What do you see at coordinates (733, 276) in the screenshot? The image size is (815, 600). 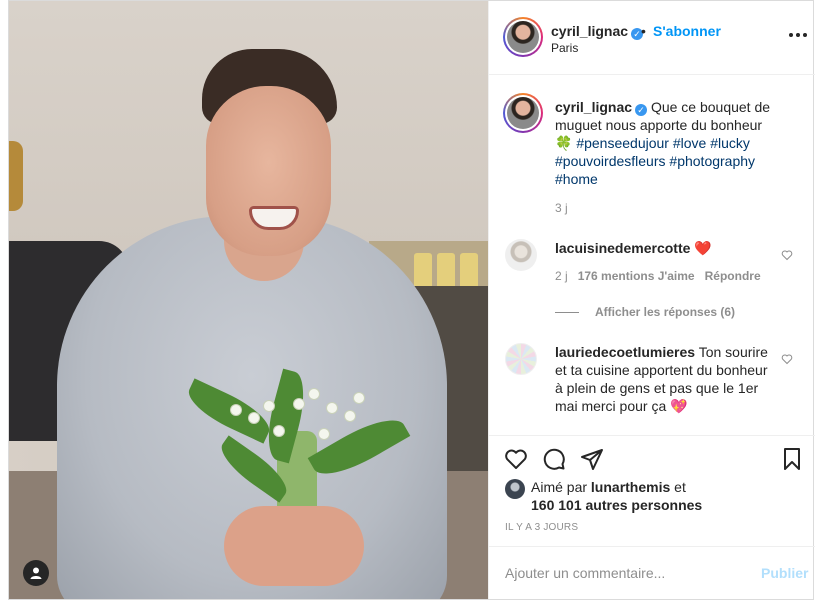 I see `reply-button: Répondre` at bounding box center [733, 276].